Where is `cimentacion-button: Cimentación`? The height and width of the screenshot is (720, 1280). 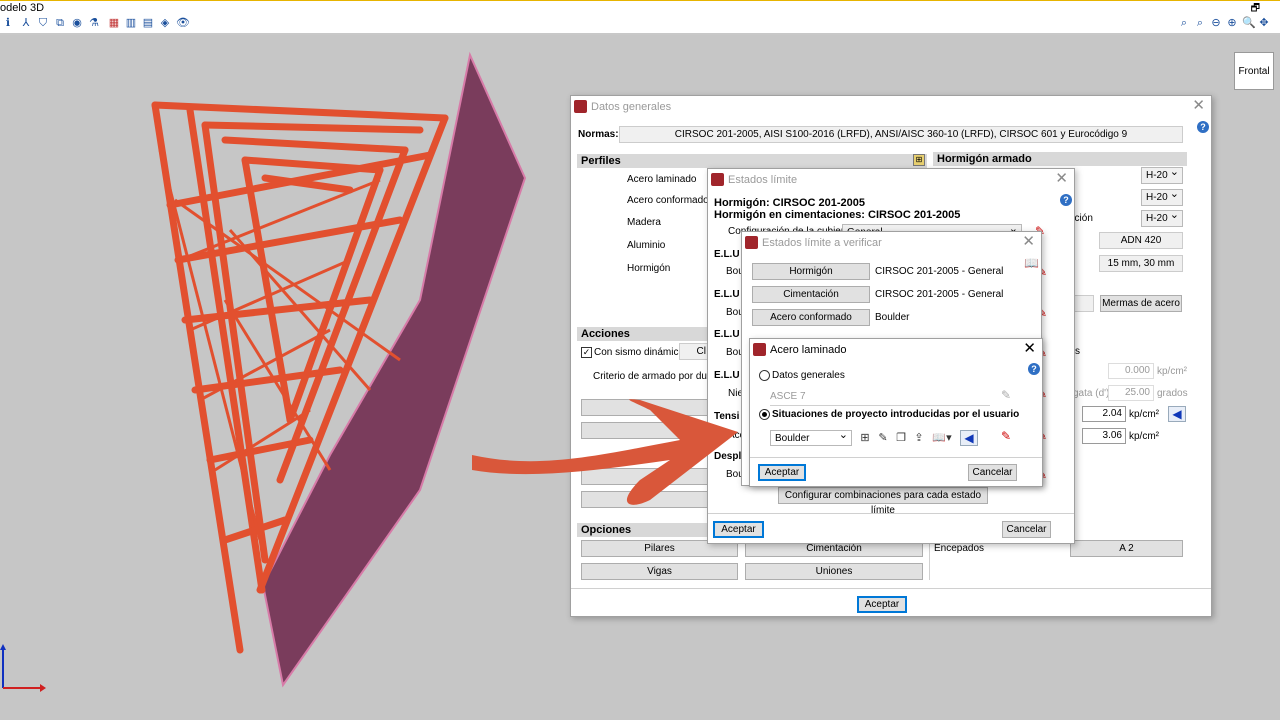 cimentacion-button: Cimentación is located at coordinates (811, 294).